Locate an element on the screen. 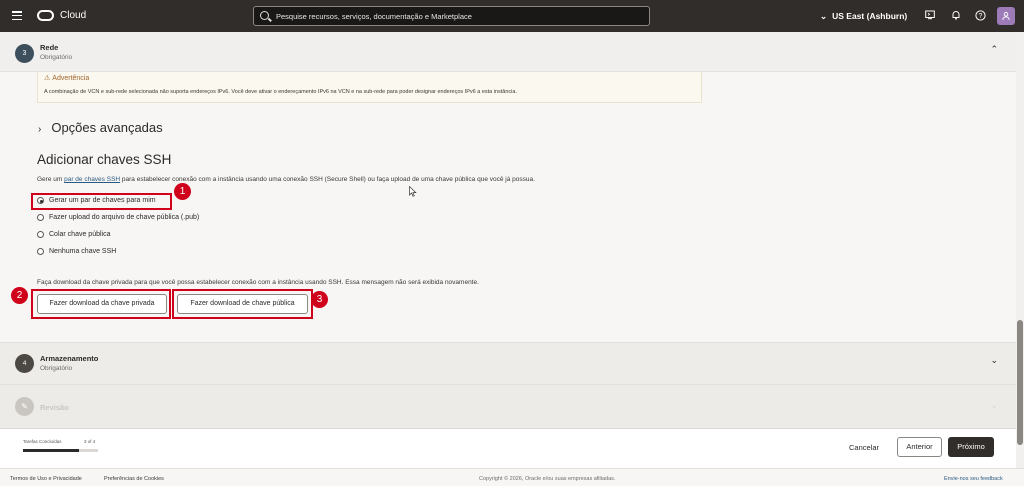 This screenshot has height=486, width=1024. cookie-preferences-link: Preferências de Cookies is located at coordinates (134, 479).